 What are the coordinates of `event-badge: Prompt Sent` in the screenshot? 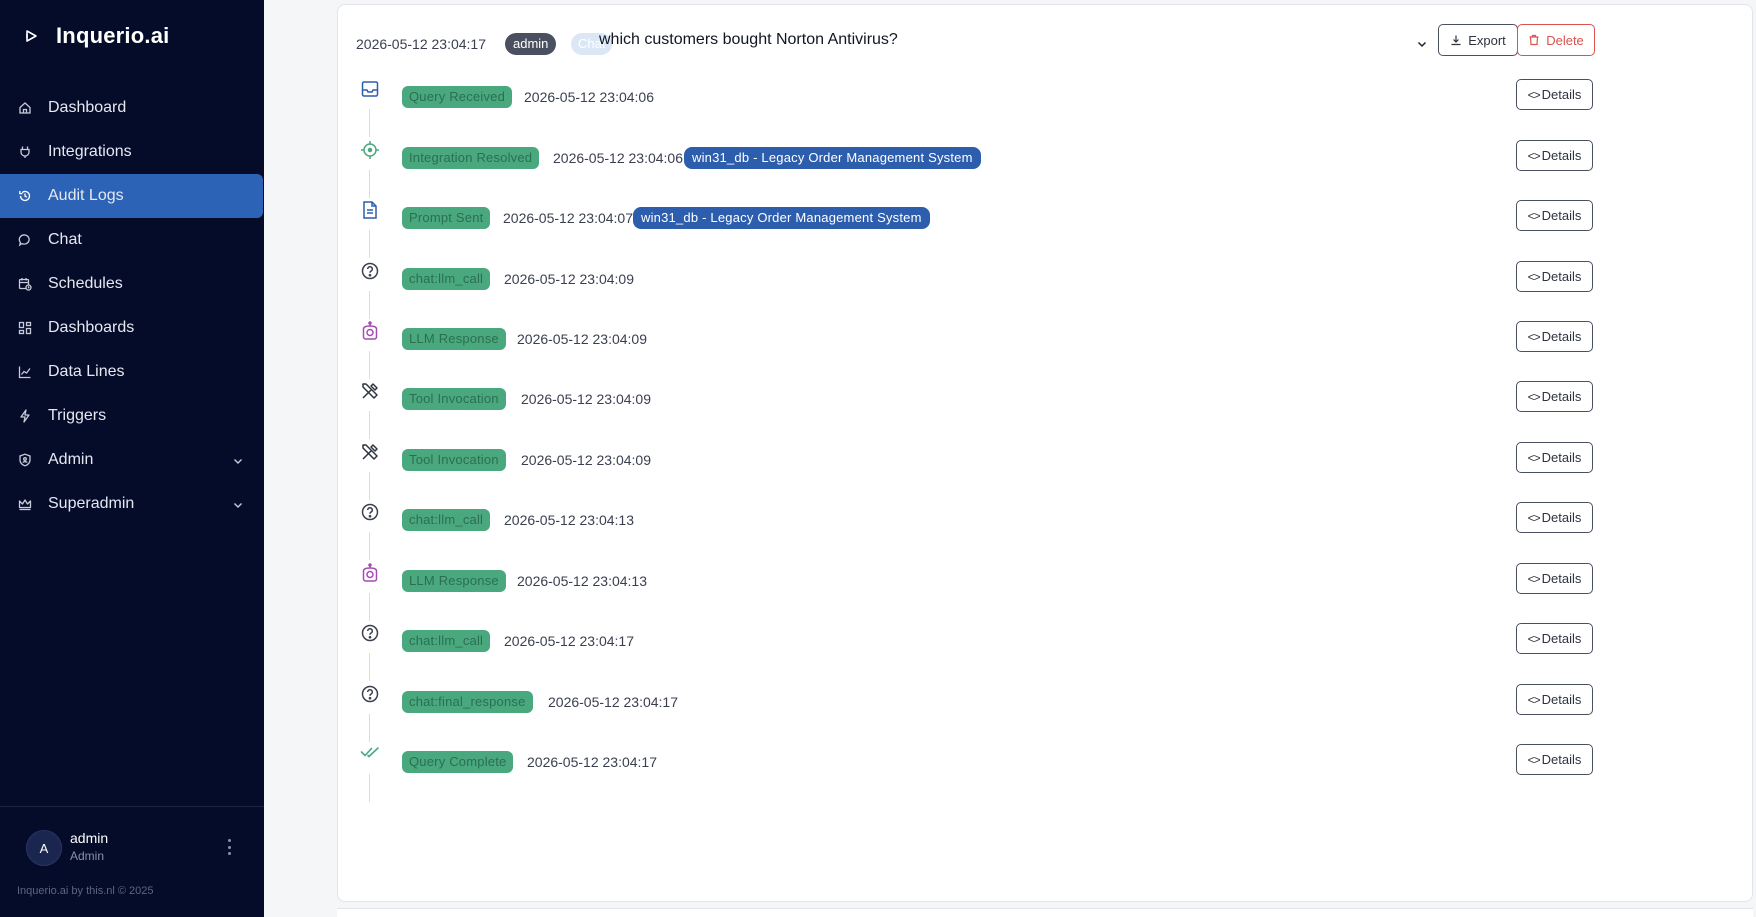 It's located at (446, 218).